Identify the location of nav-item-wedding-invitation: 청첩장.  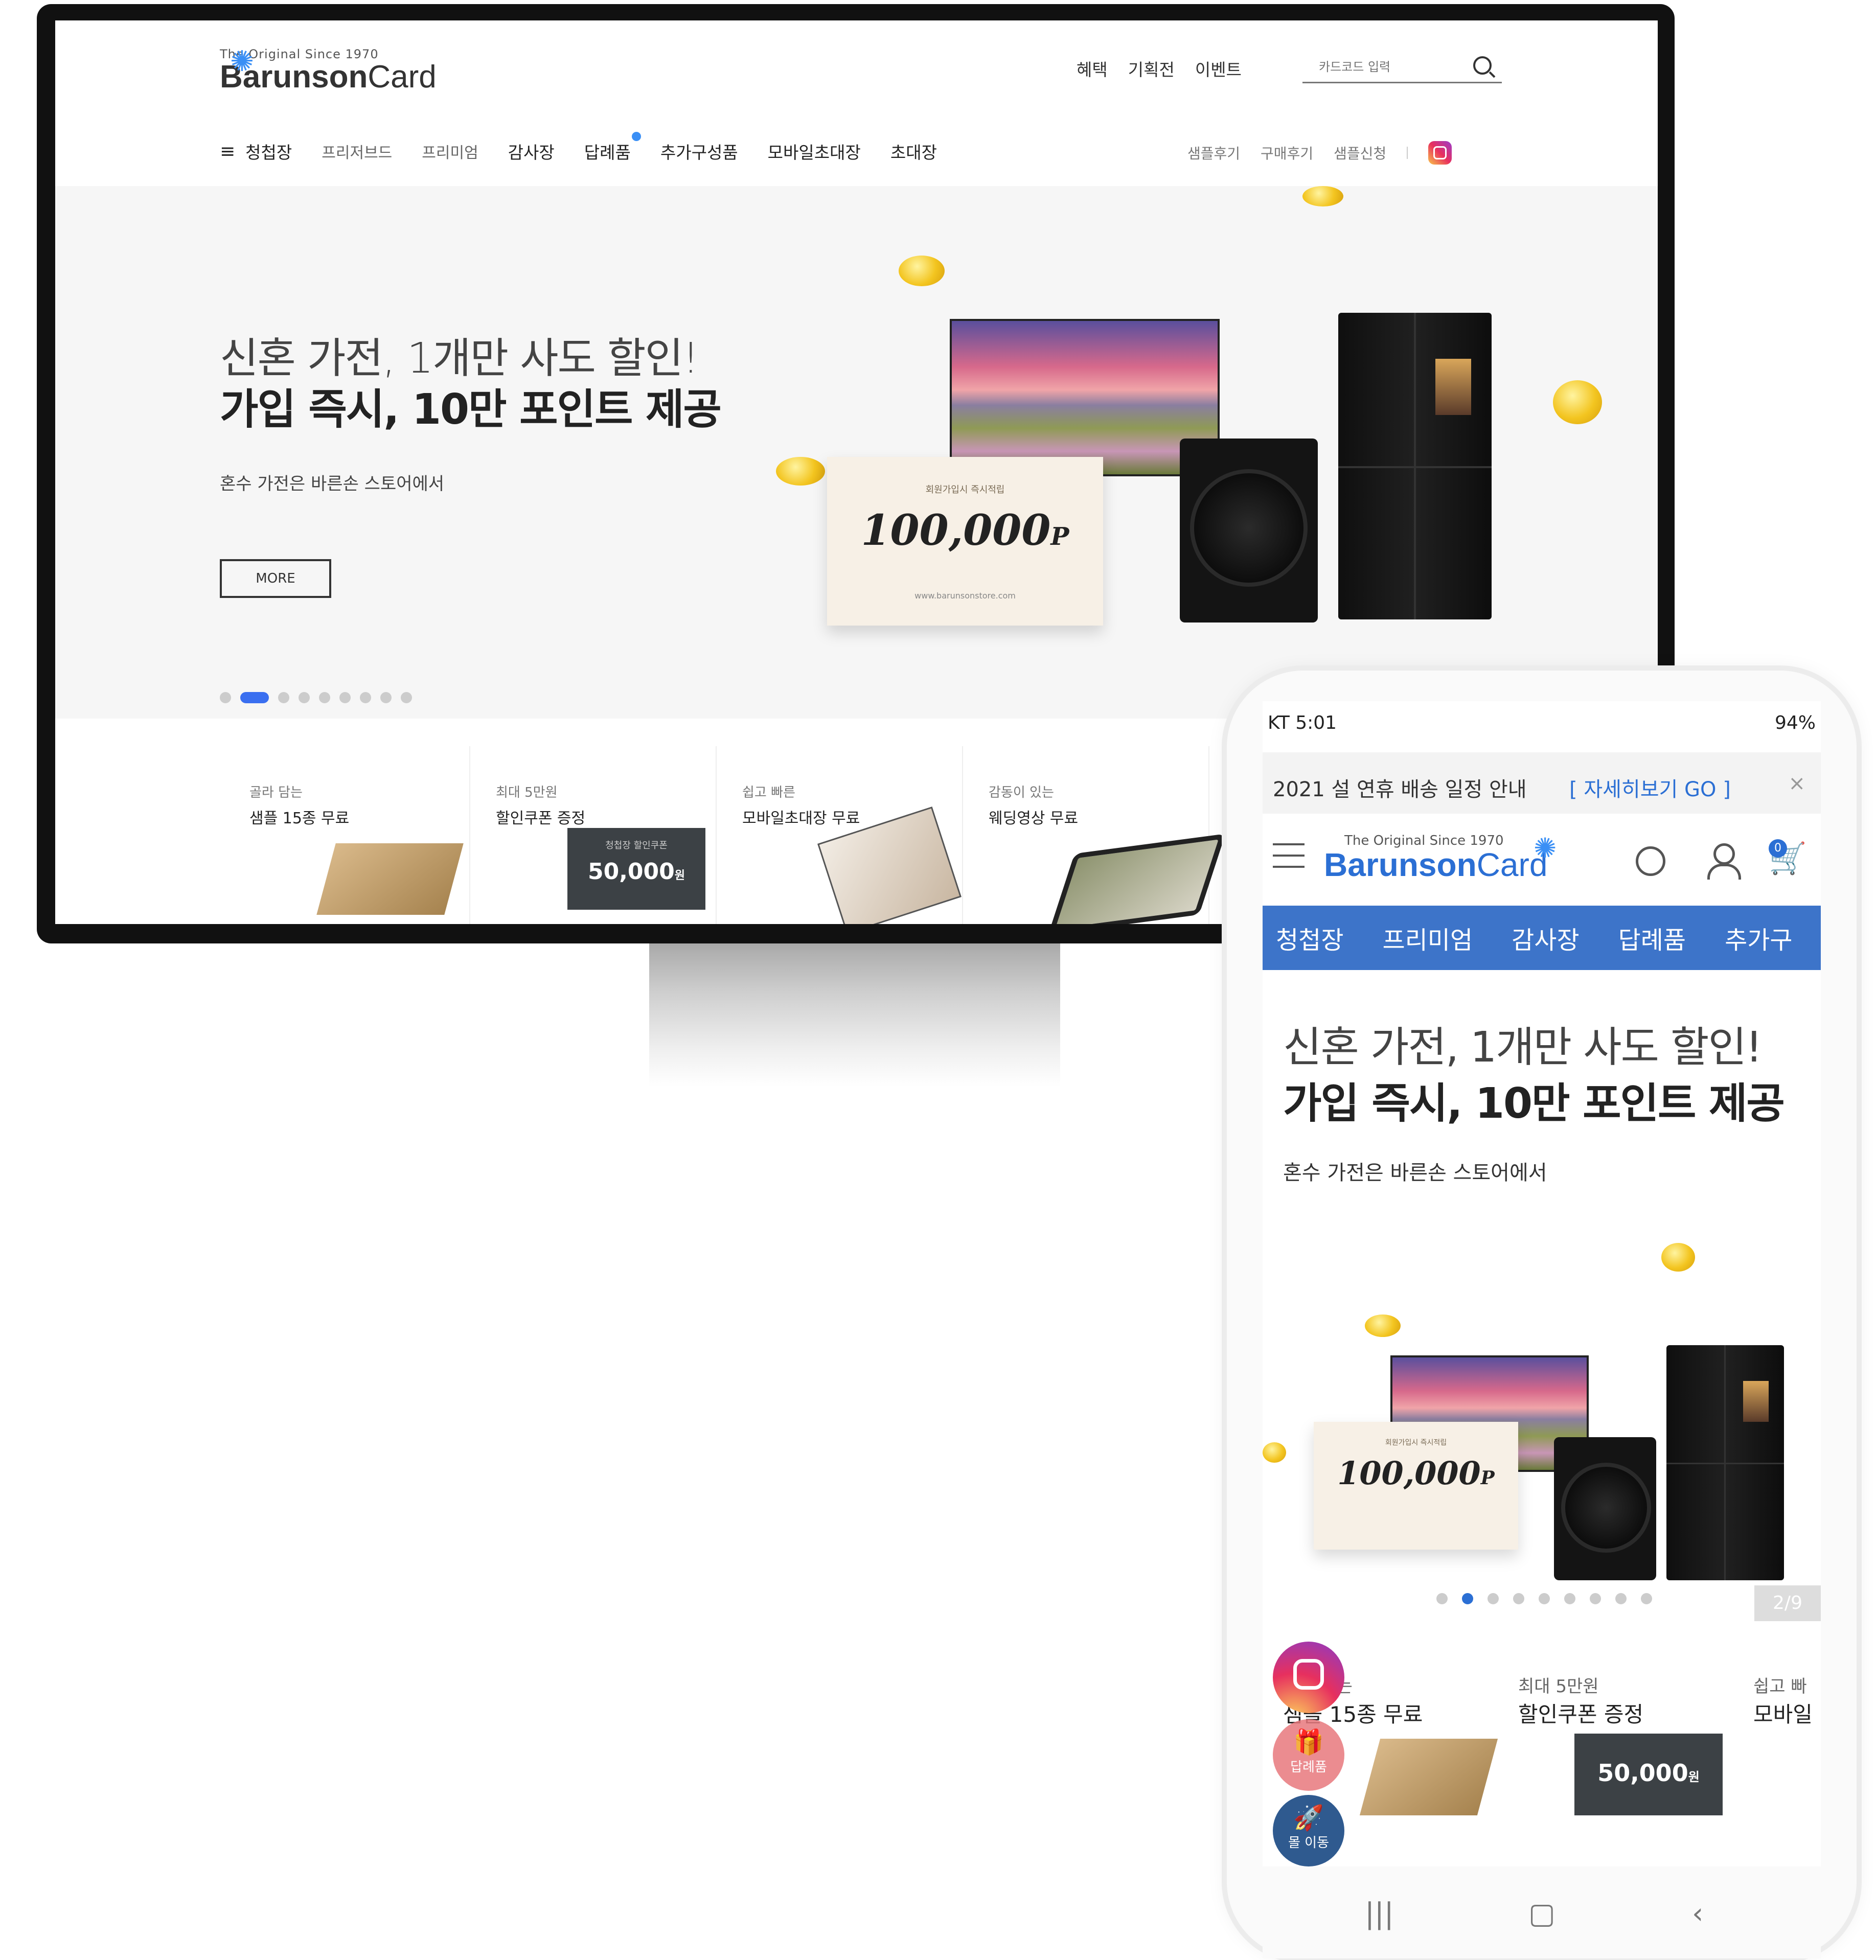
(268, 152).